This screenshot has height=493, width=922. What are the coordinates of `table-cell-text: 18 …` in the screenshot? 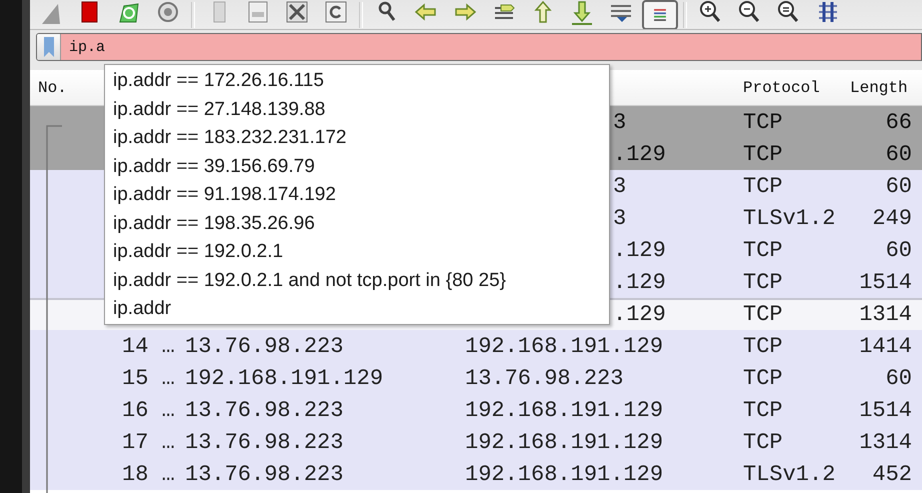 It's located at (149, 474).